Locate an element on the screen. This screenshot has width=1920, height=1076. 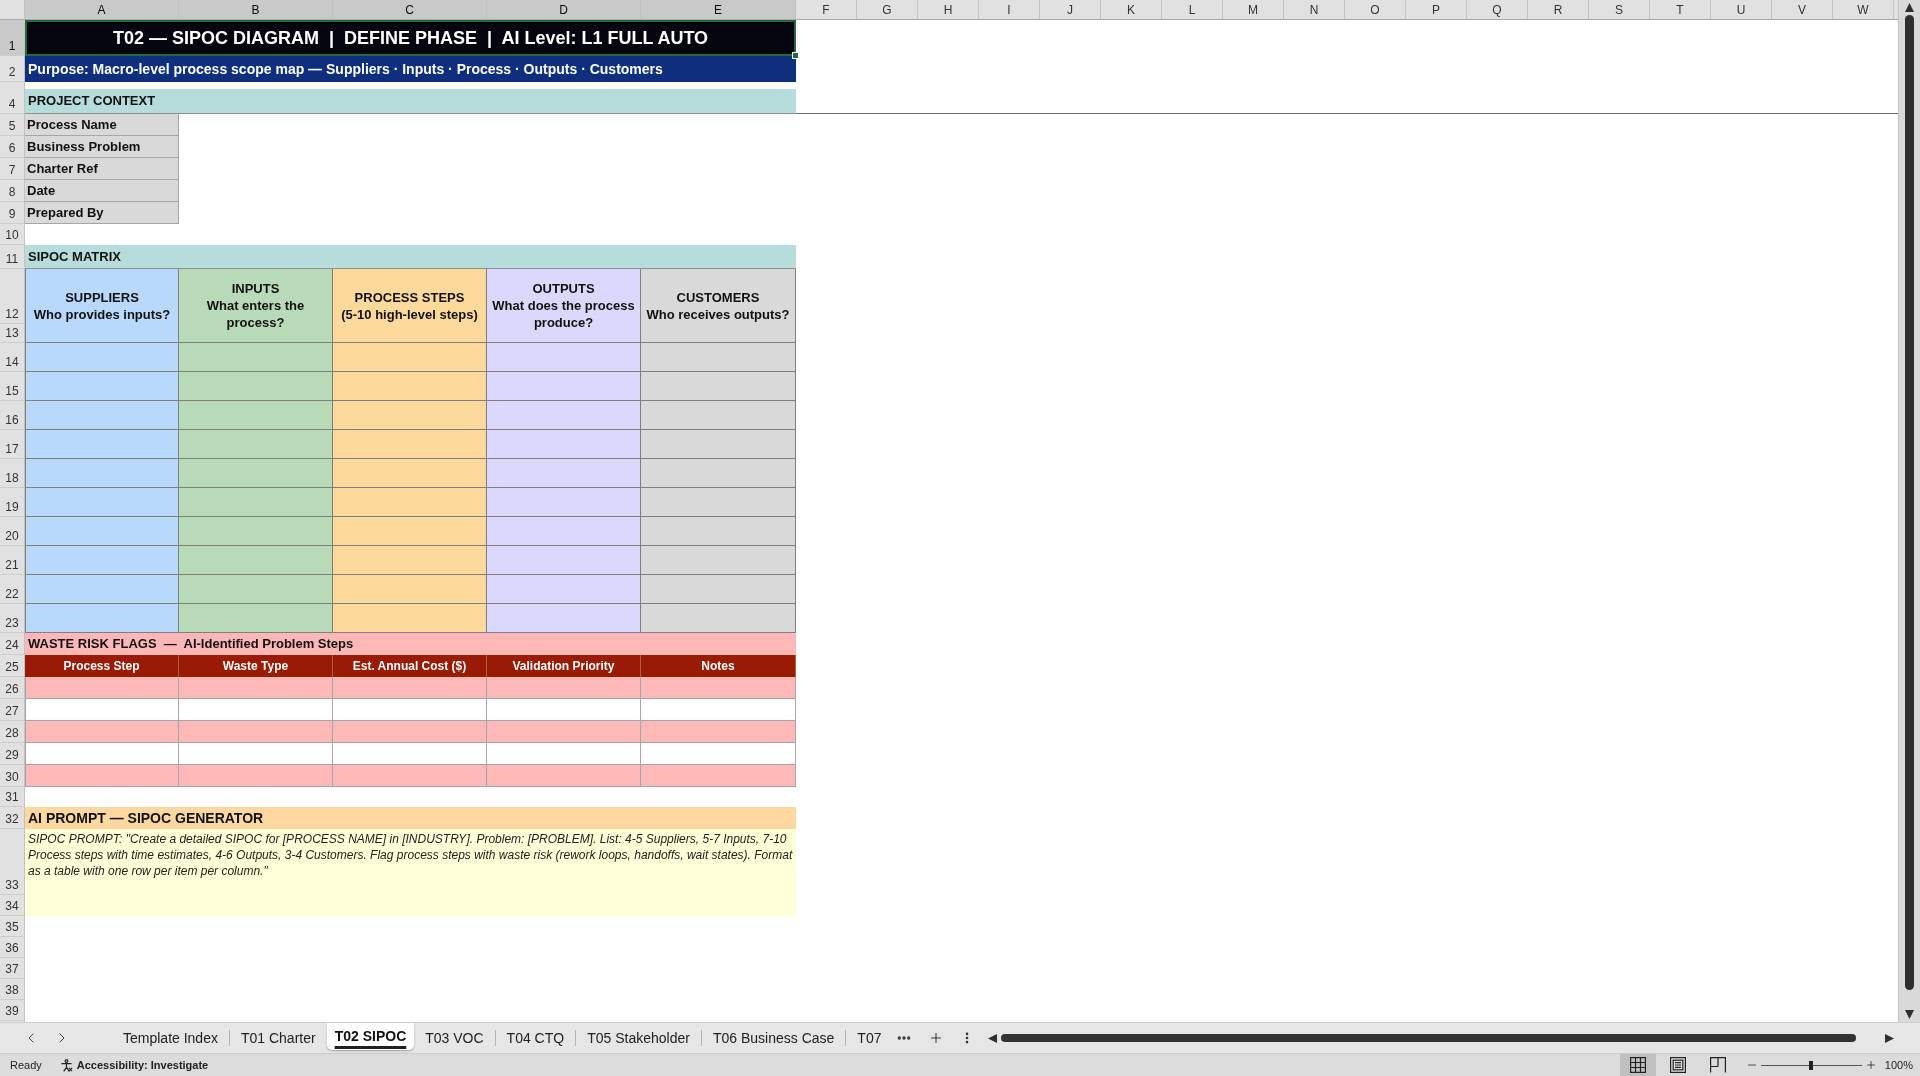
field-label: Process Name is located at coordinates (102, 125).